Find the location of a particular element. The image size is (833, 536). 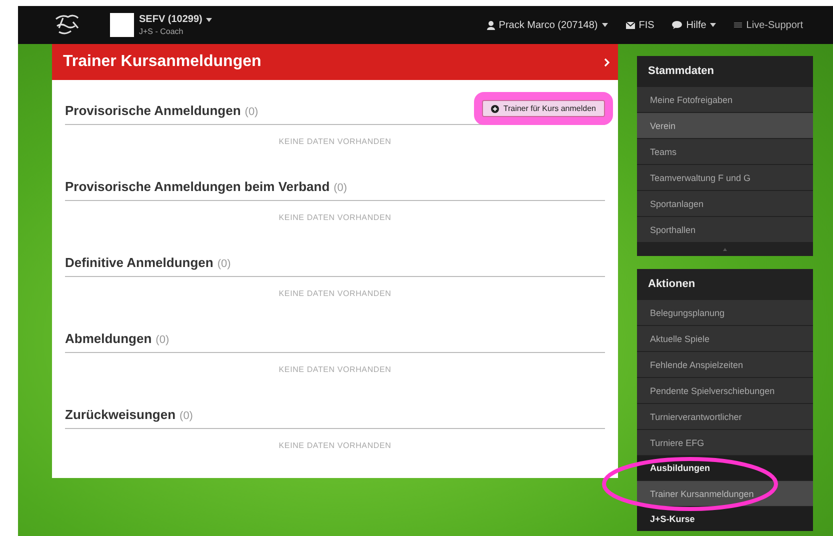

nav-link: Live-Support is located at coordinates (768, 25).